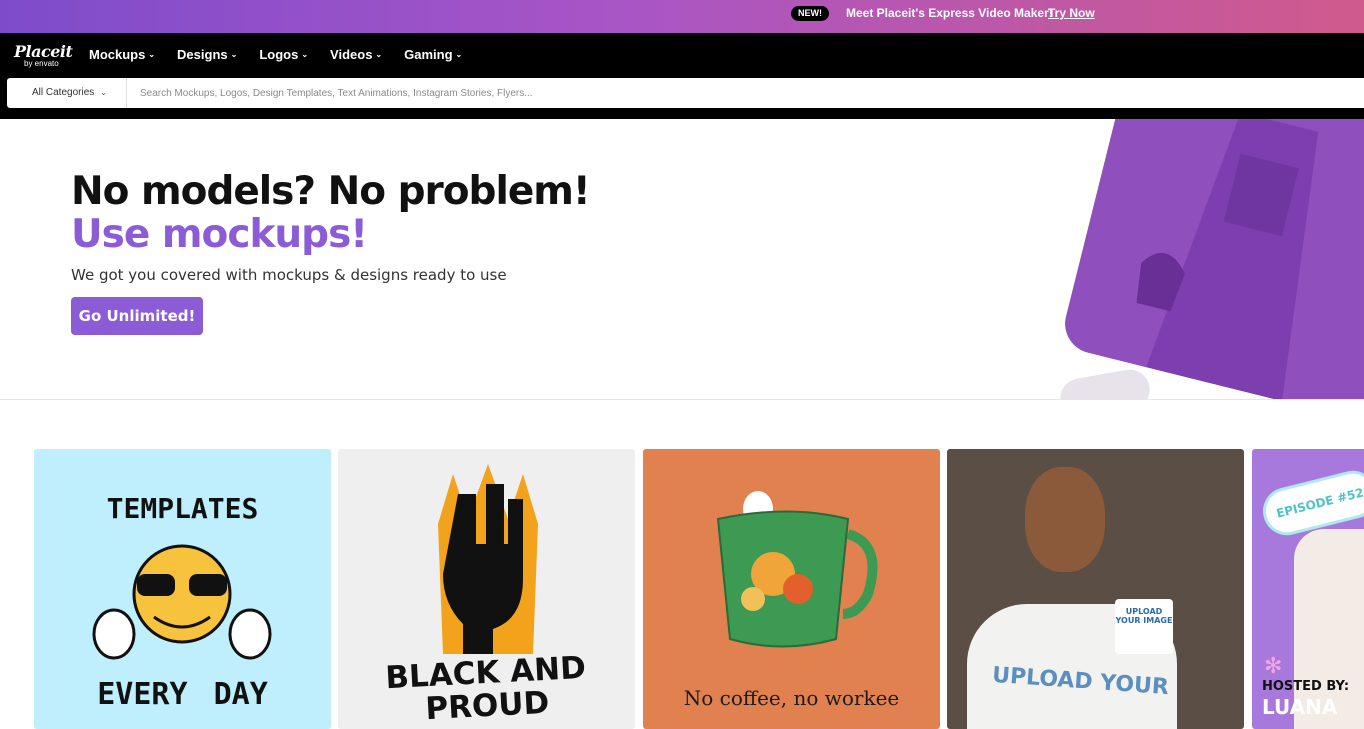 The width and height of the screenshot is (1364, 729). I want to click on model-photo, so click(1065, 519).